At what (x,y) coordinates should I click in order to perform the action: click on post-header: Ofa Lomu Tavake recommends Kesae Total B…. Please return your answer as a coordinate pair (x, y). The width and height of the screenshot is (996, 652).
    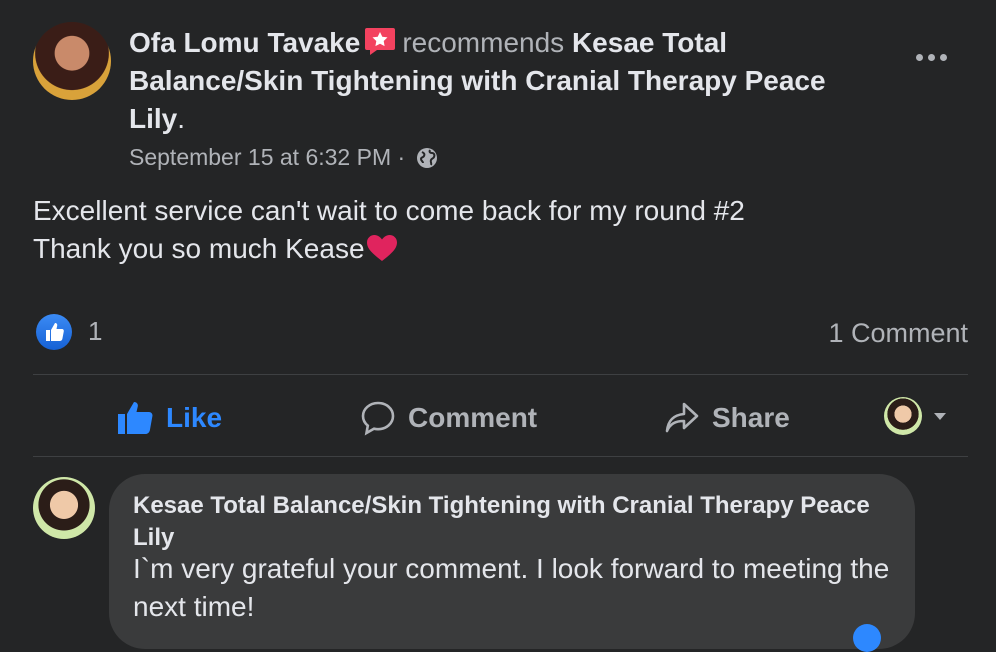
    Looking at the image, I should click on (509, 81).